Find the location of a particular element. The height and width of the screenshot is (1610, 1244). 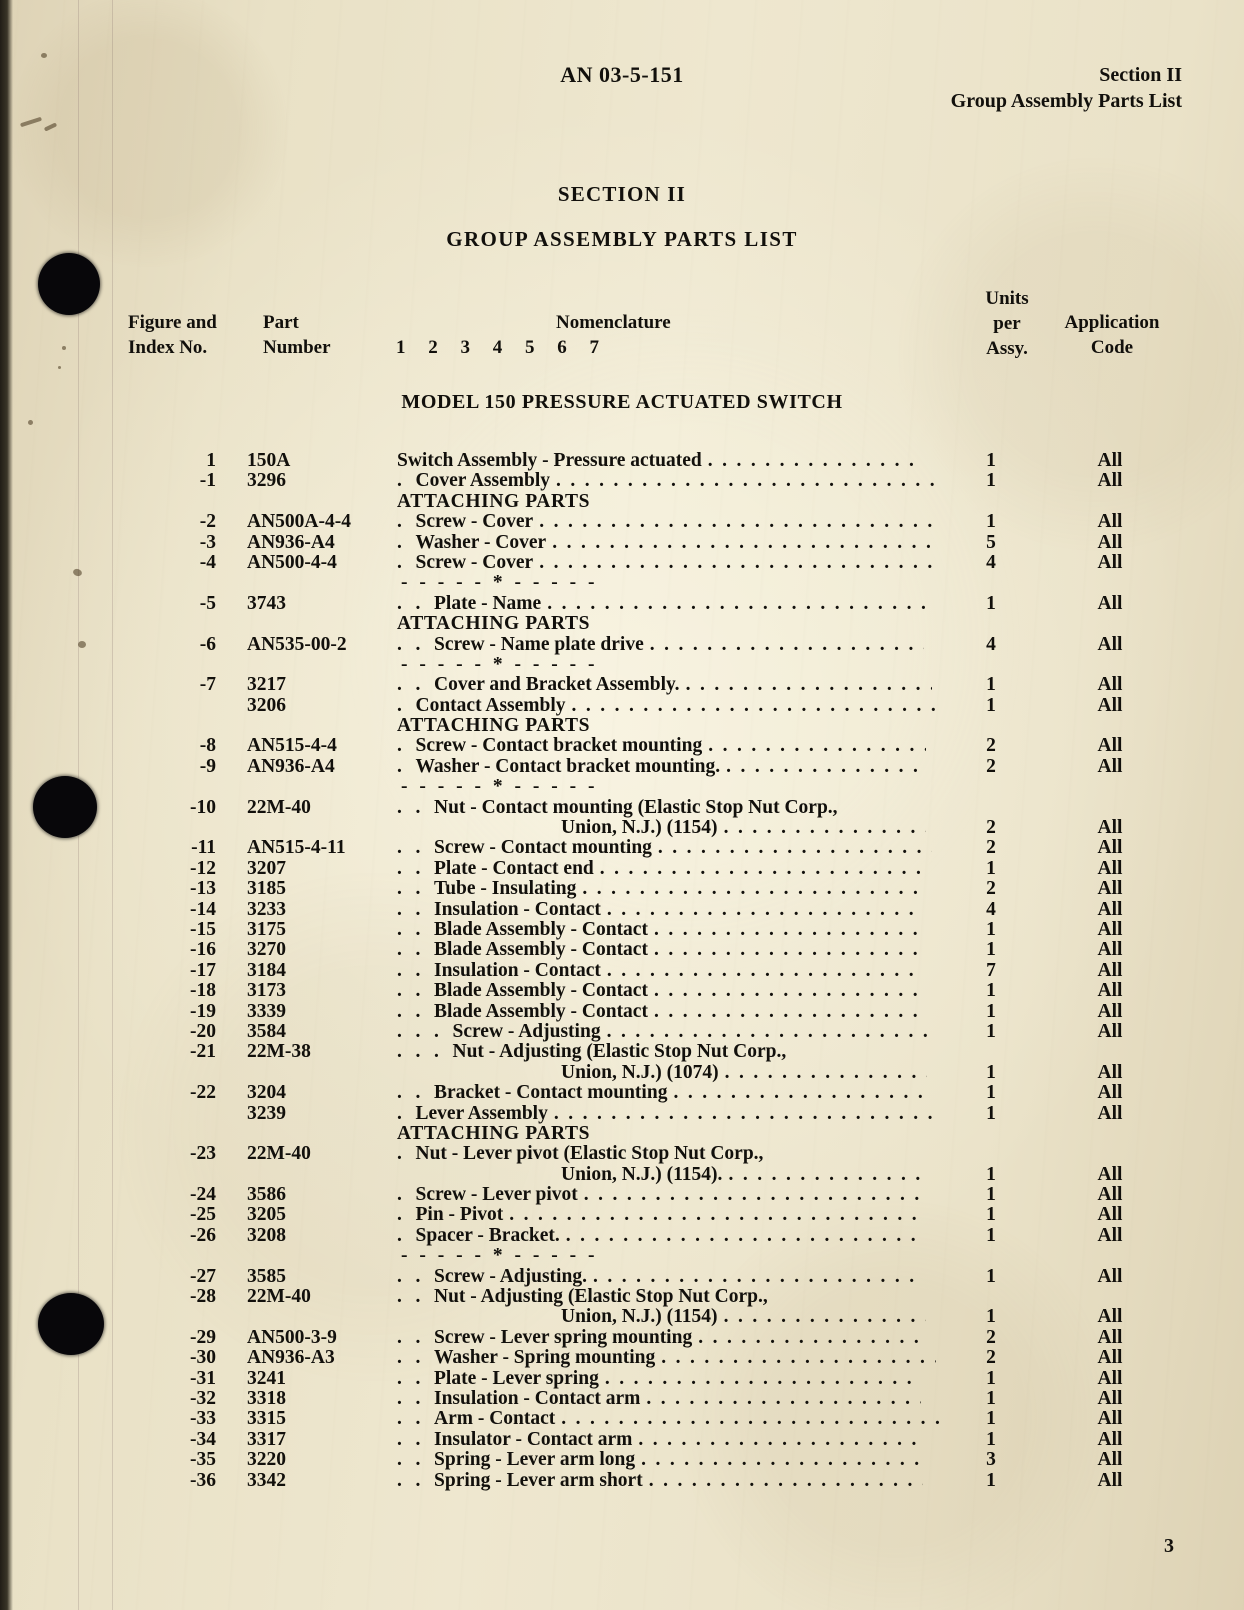

figure-index-number: -32 is located at coordinates (203, 1398).